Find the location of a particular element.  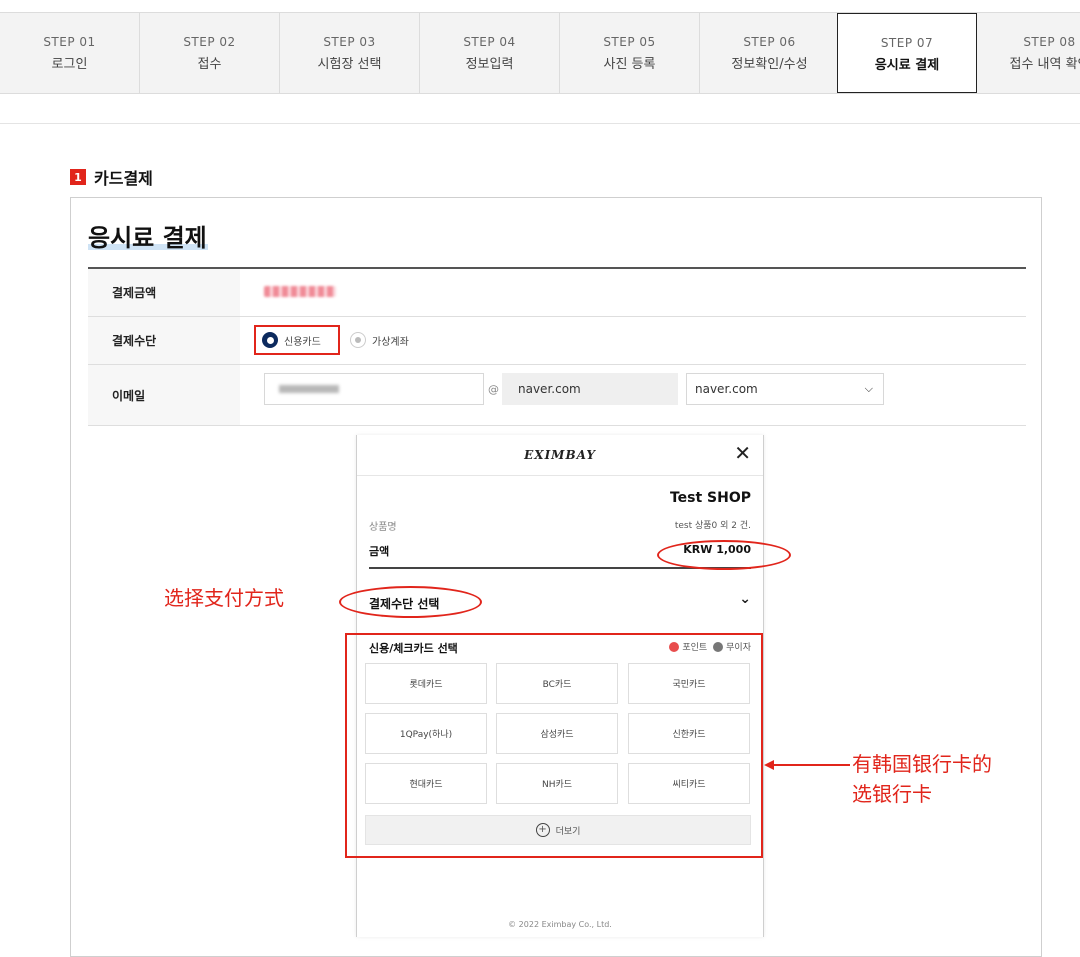

step-number: STEP 05 is located at coordinates (629, 42).